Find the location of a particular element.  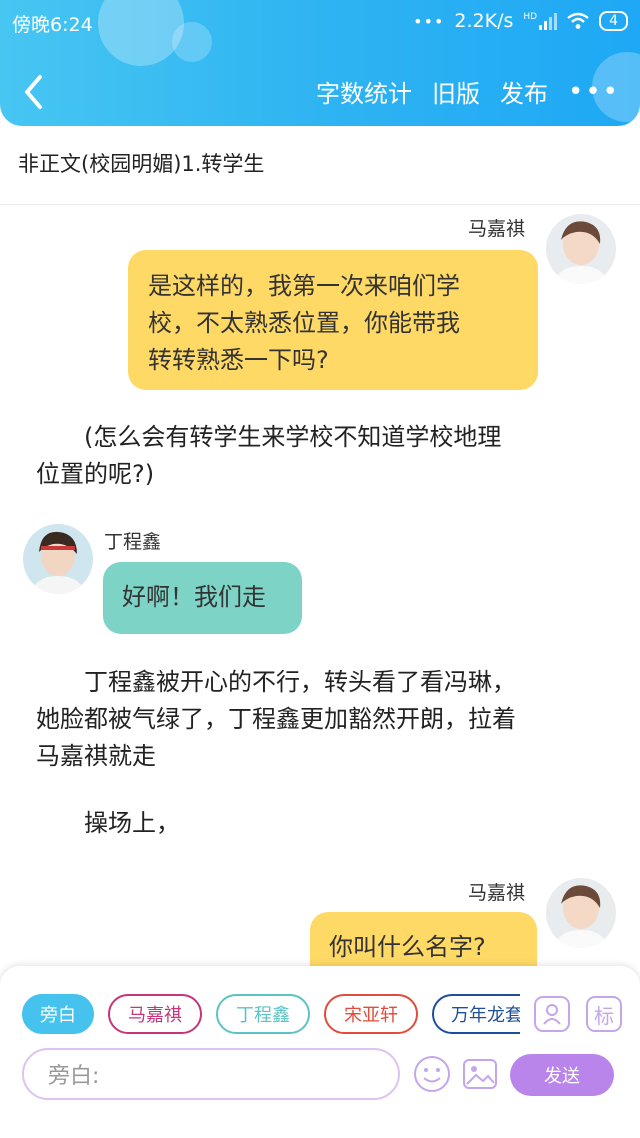

speaker-name: 丁程鑫 is located at coordinates (133, 542).